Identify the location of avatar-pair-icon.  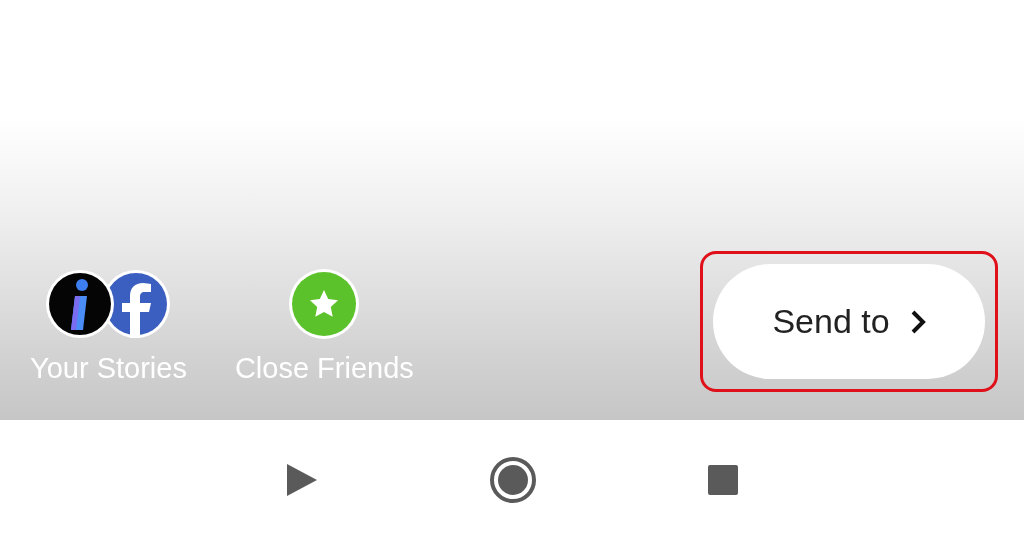
(108, 304).